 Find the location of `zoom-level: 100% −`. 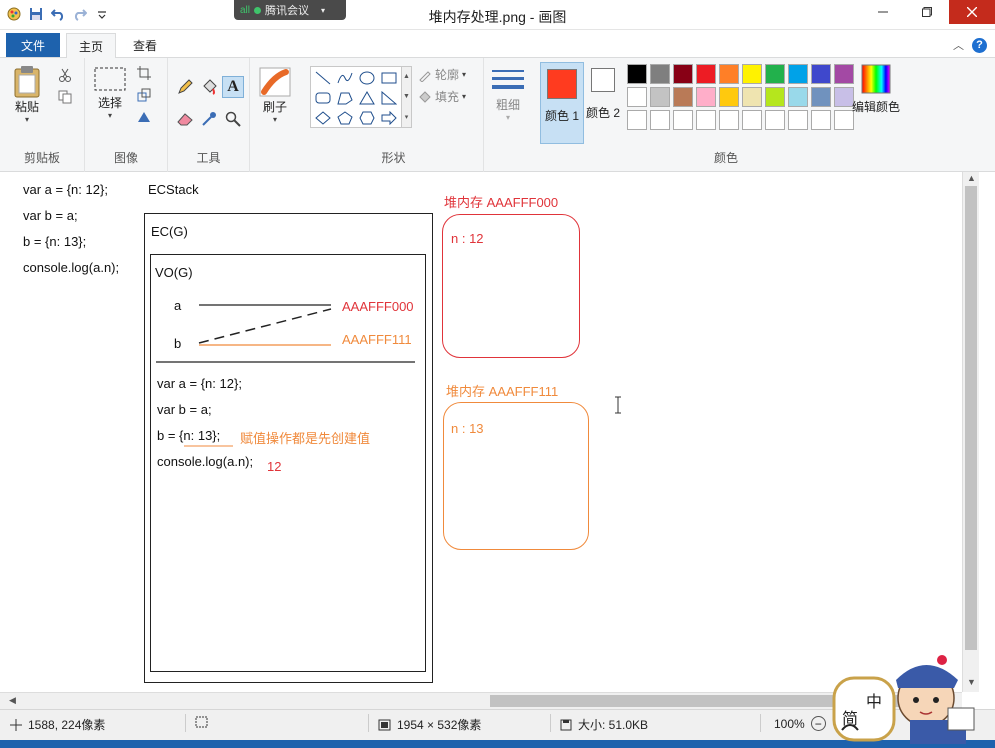

zoom-level: 100% − is located at coordinates (800, 723).